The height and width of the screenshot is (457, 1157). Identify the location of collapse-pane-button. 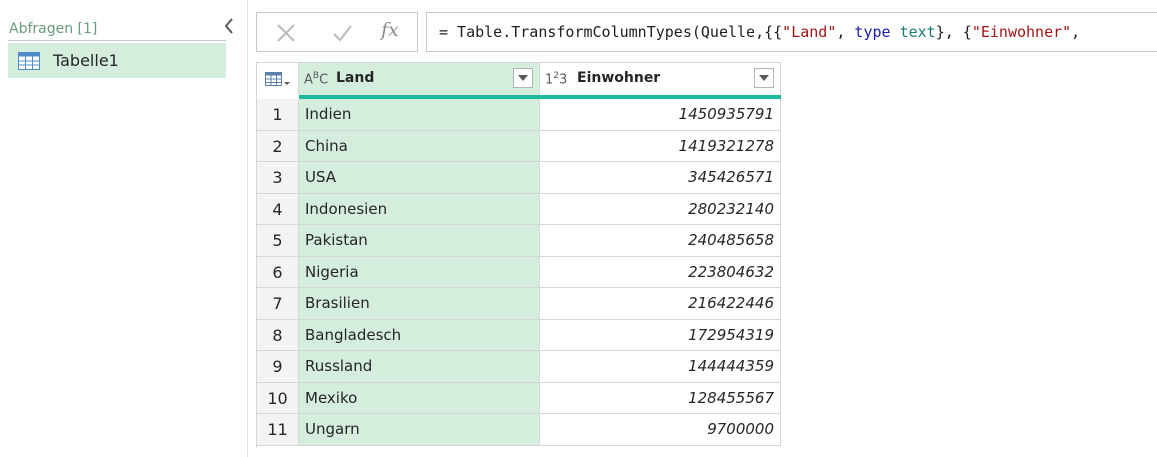
(229, 26).